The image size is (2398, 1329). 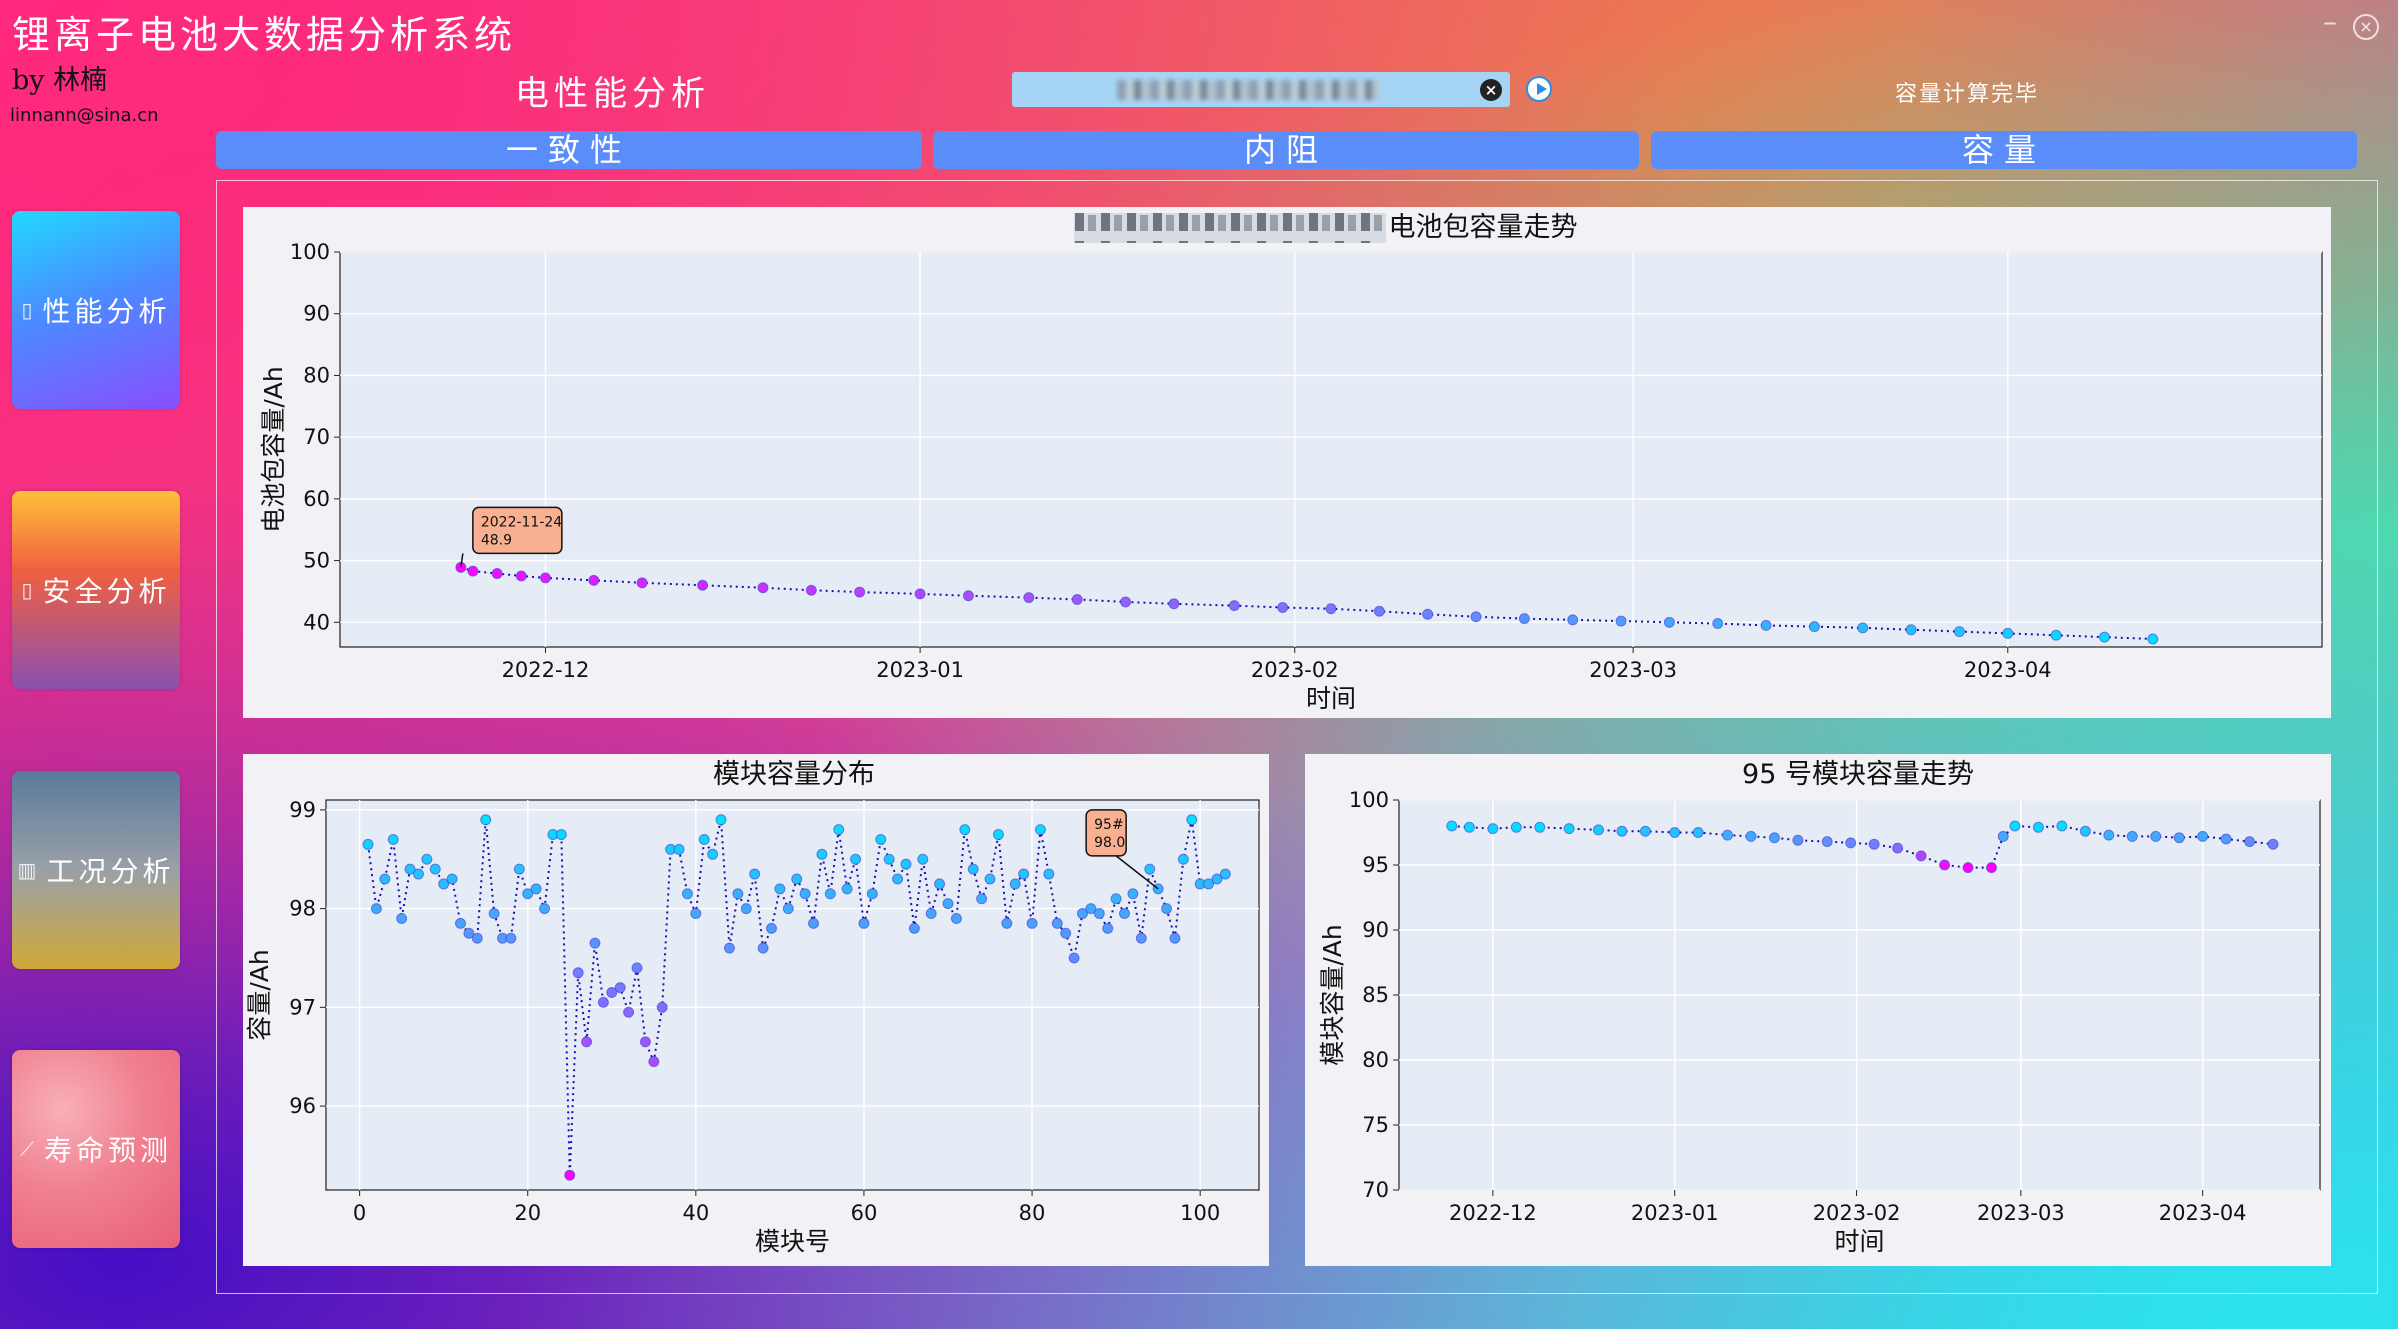 What do you see at coordinates (2004, 150) in the screenshot?
I see `tab-capacity: 容量` at bounding box center [2004, 150].